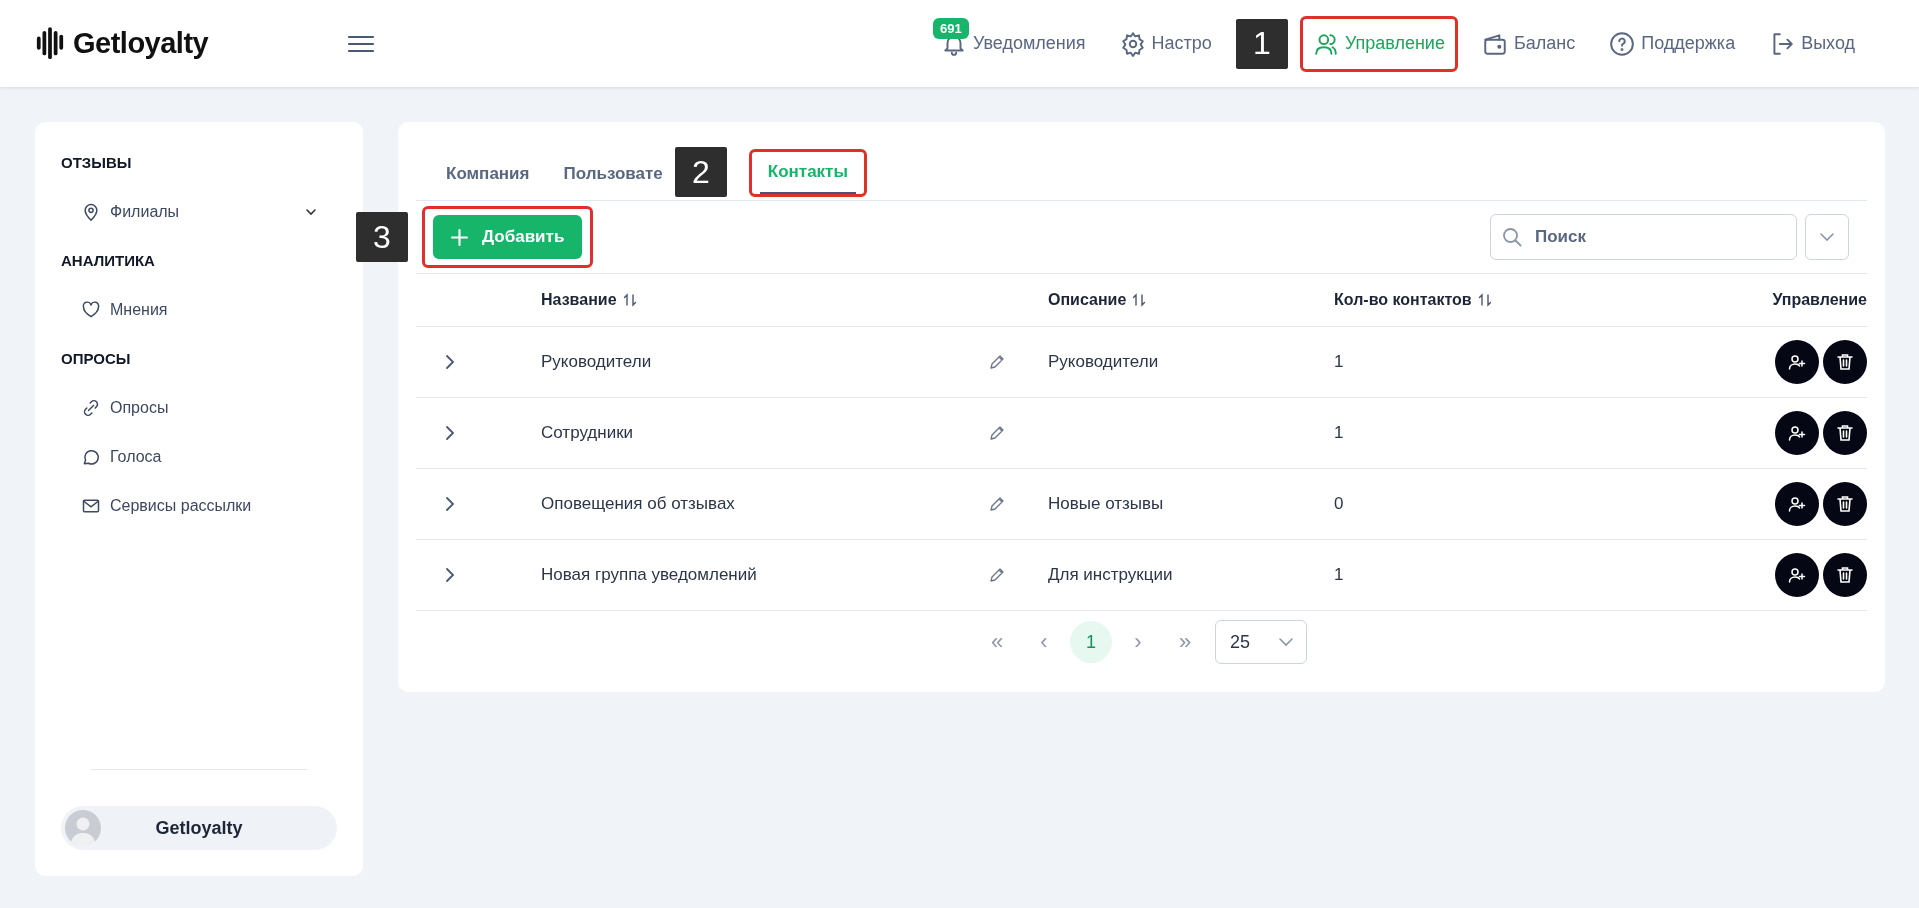 This screenshot has width=1919, height=908. What do you see at coordinates (1378, 43) in the screenshot?
I see `nav-link: Управление` at bounding box center [1378, 43].